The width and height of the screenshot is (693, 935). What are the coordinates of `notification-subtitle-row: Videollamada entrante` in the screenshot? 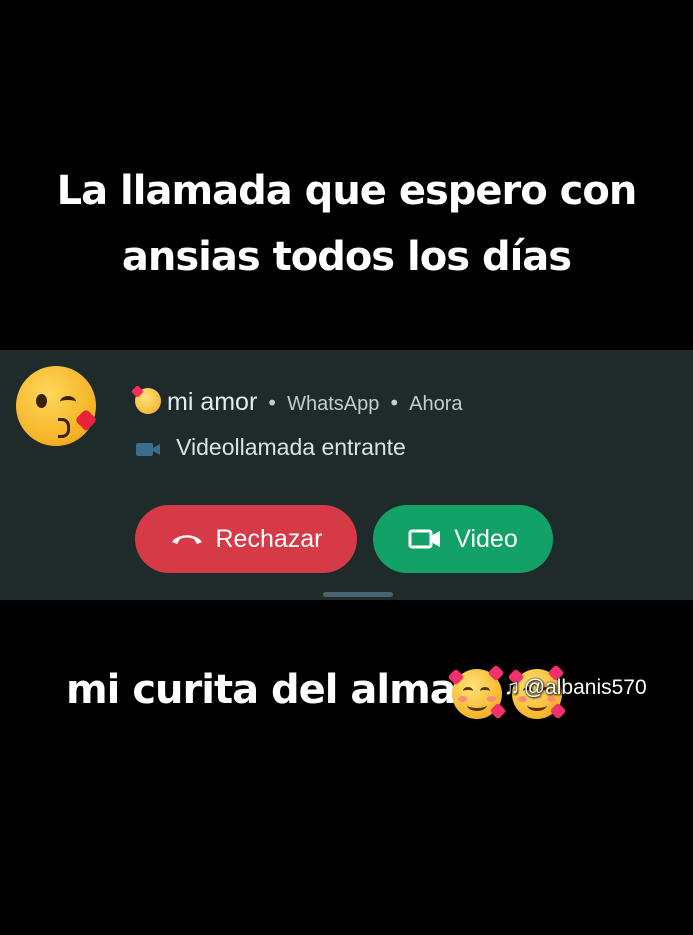 It's located at (270, 447).